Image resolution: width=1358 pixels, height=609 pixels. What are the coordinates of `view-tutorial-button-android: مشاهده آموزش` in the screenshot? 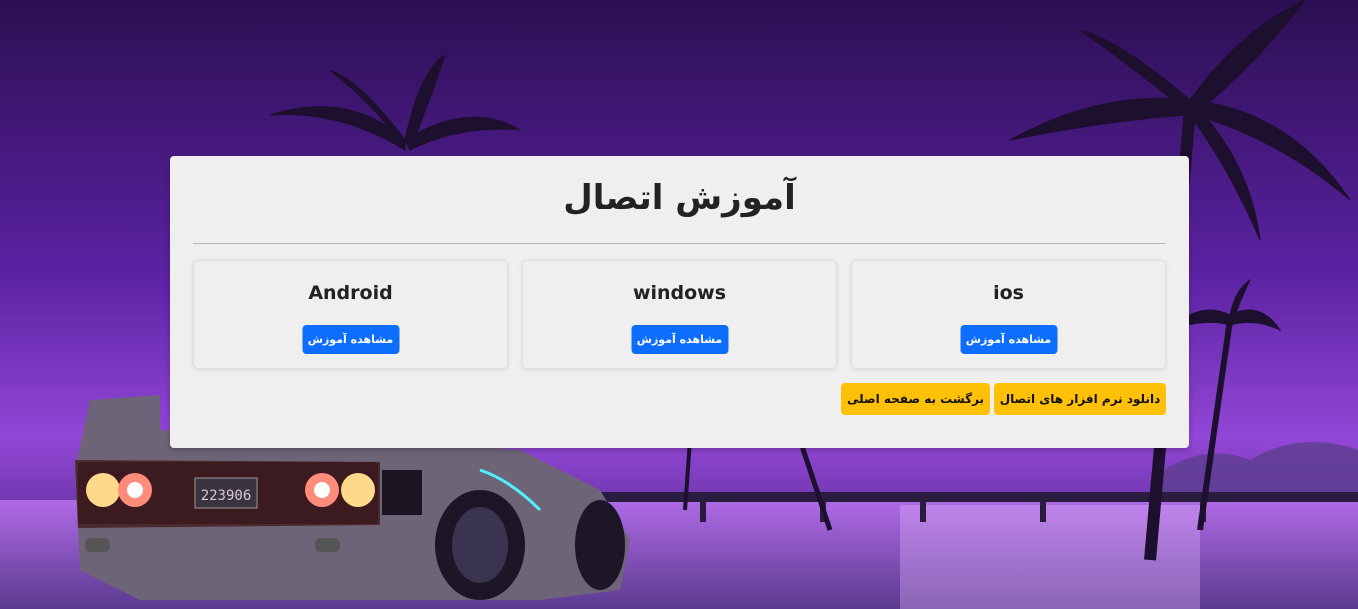 It's located at (350, 339).